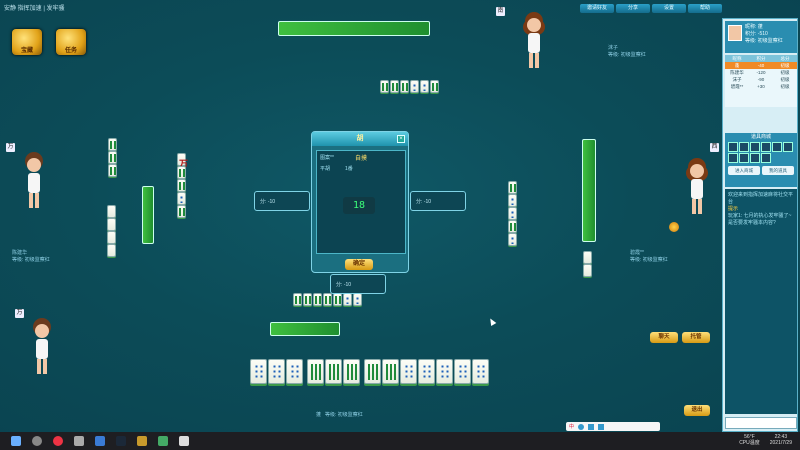 The width and height of the screenshot is (800, 450). What do you see at coordinates (513, 213) in the screenshot?
I see `right-player-discards` at bounding box center [513, 213].